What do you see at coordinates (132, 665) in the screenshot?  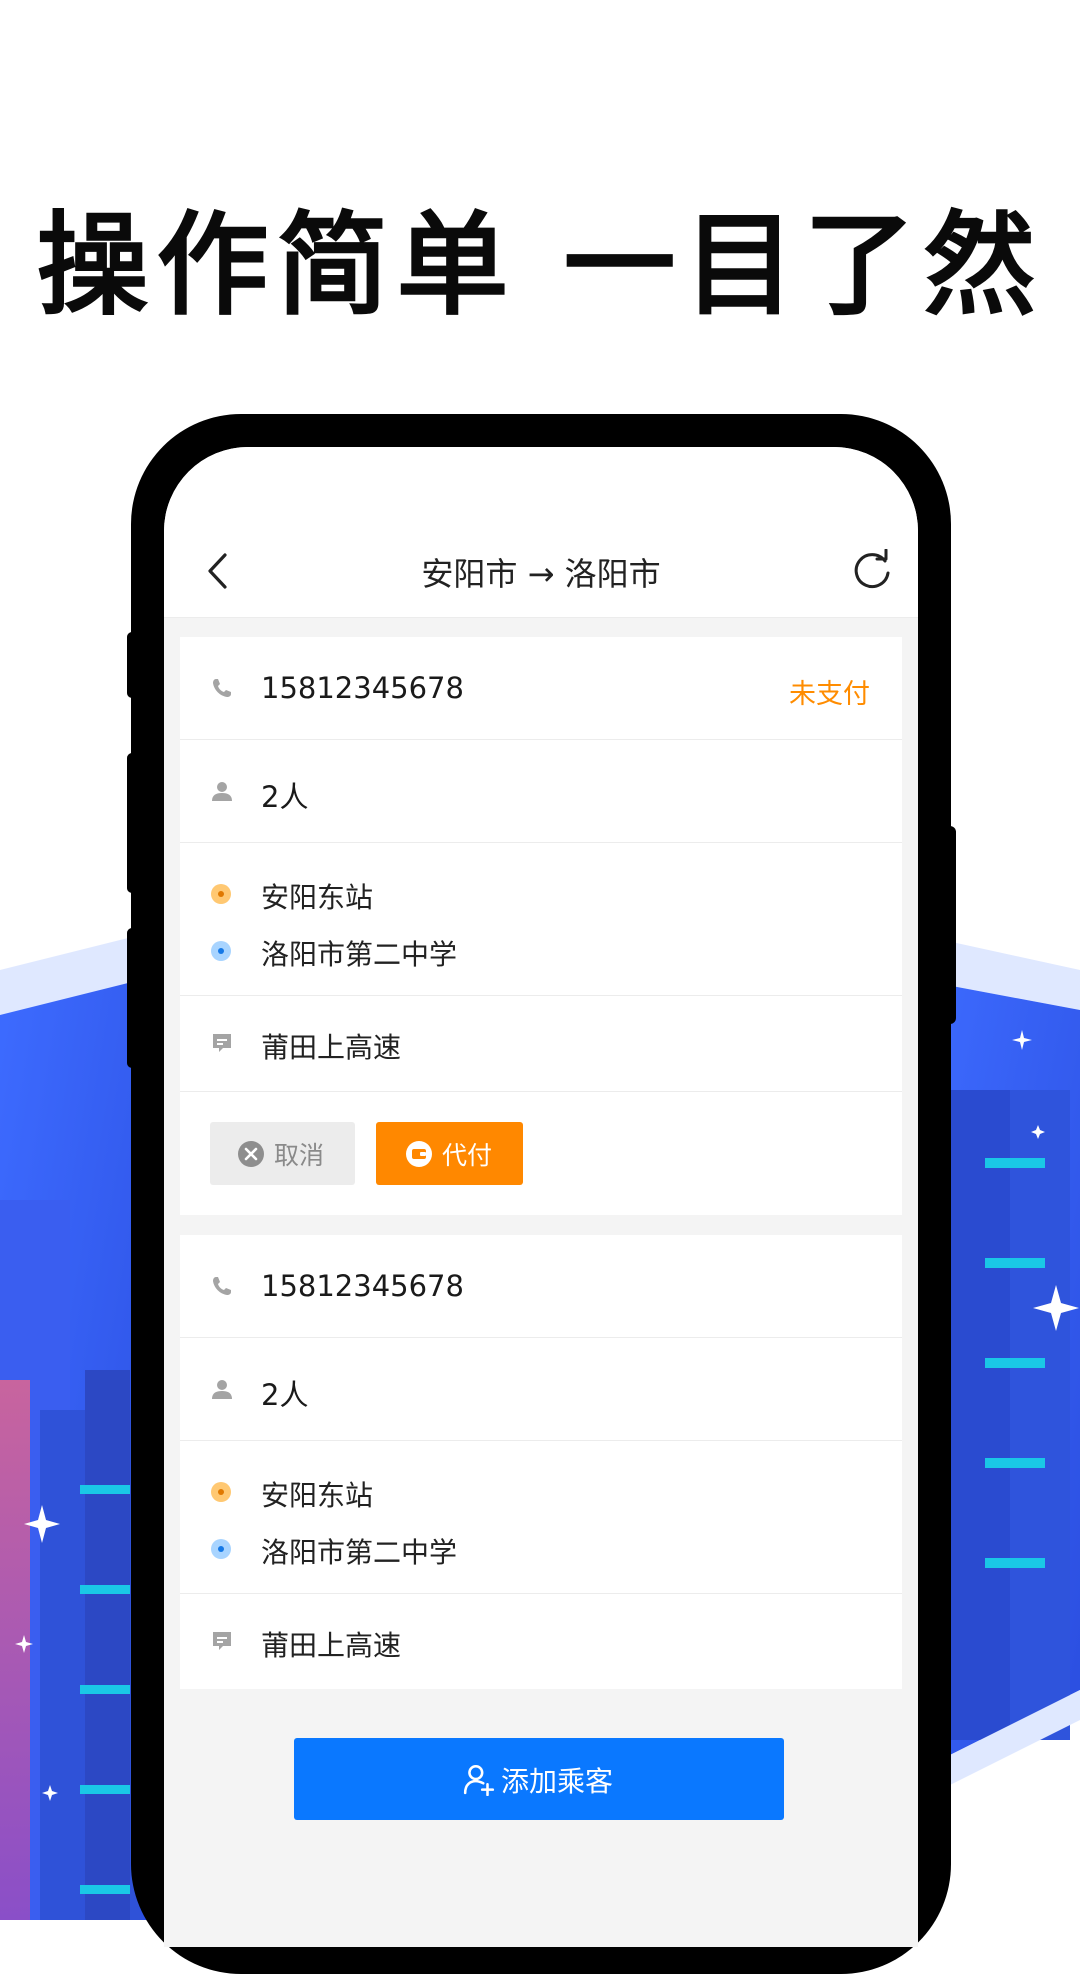 I see `phone-side-button` at bounding box center [132, 665].